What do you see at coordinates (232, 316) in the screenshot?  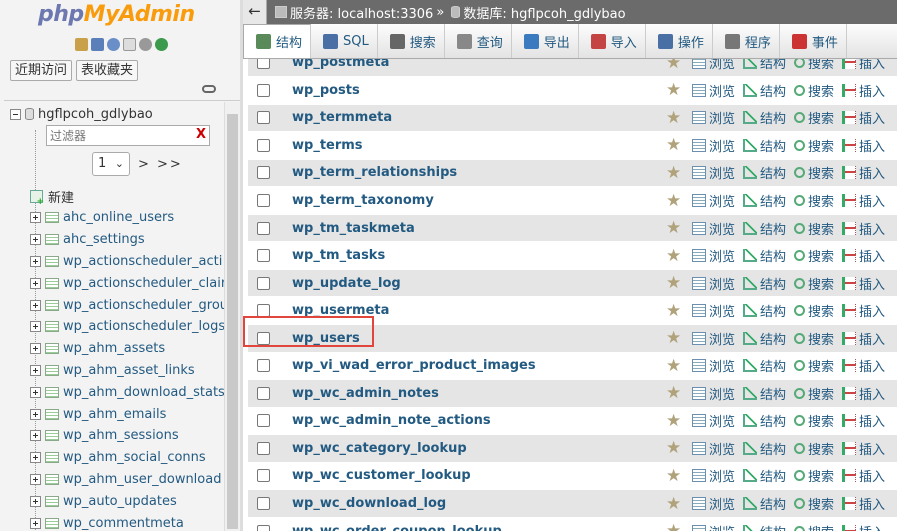 I see `nav-scrollbar` at bounding box center [232, 316].